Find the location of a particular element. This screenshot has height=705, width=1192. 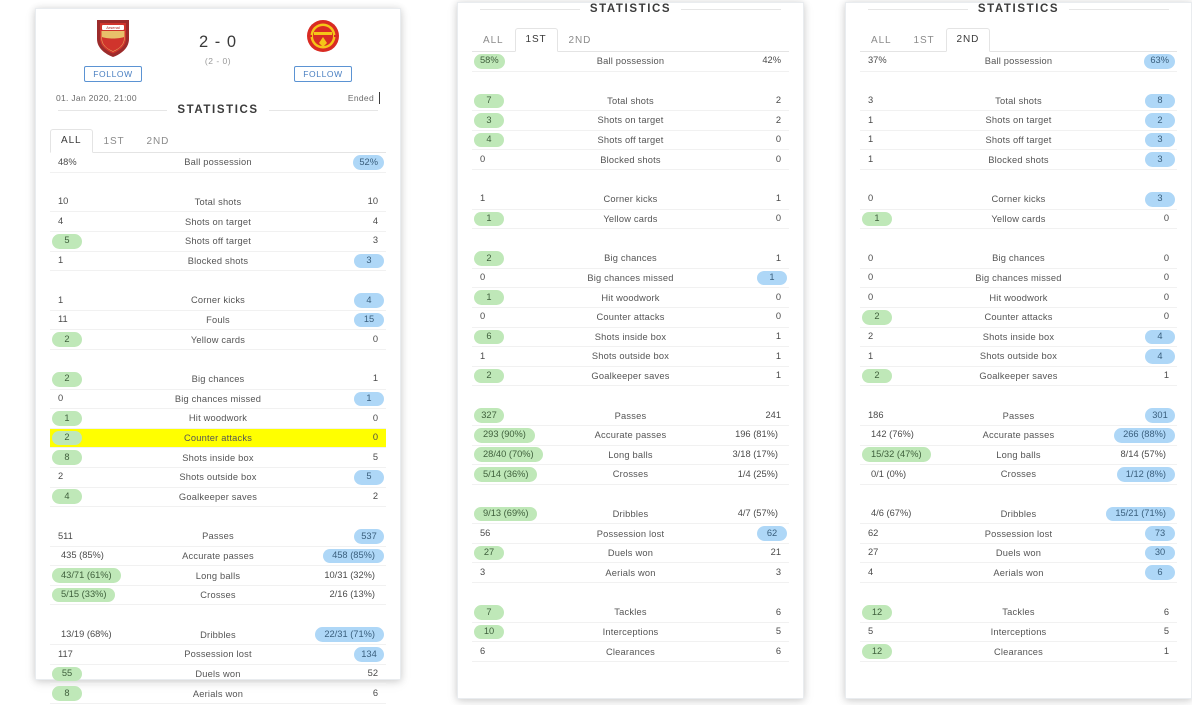

stat-home-value: 10 is located at coordinates (63, 201).